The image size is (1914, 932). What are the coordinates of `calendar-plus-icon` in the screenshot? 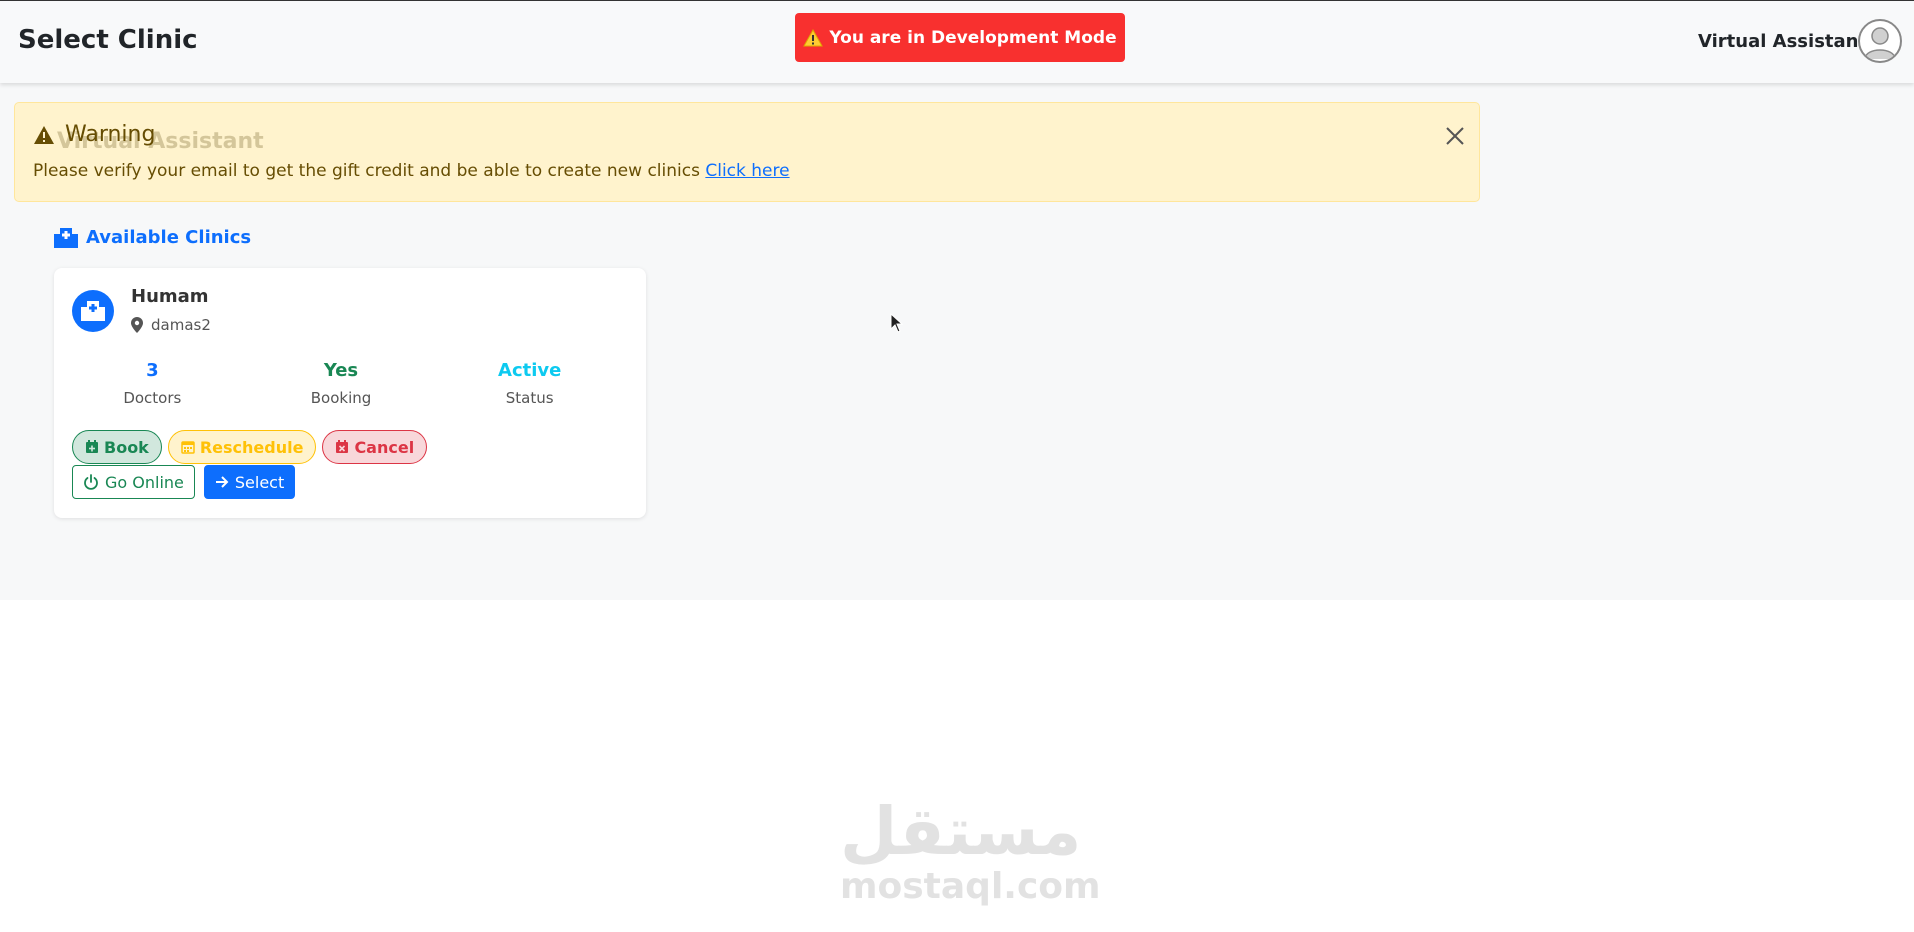 It's located at (92, 446).